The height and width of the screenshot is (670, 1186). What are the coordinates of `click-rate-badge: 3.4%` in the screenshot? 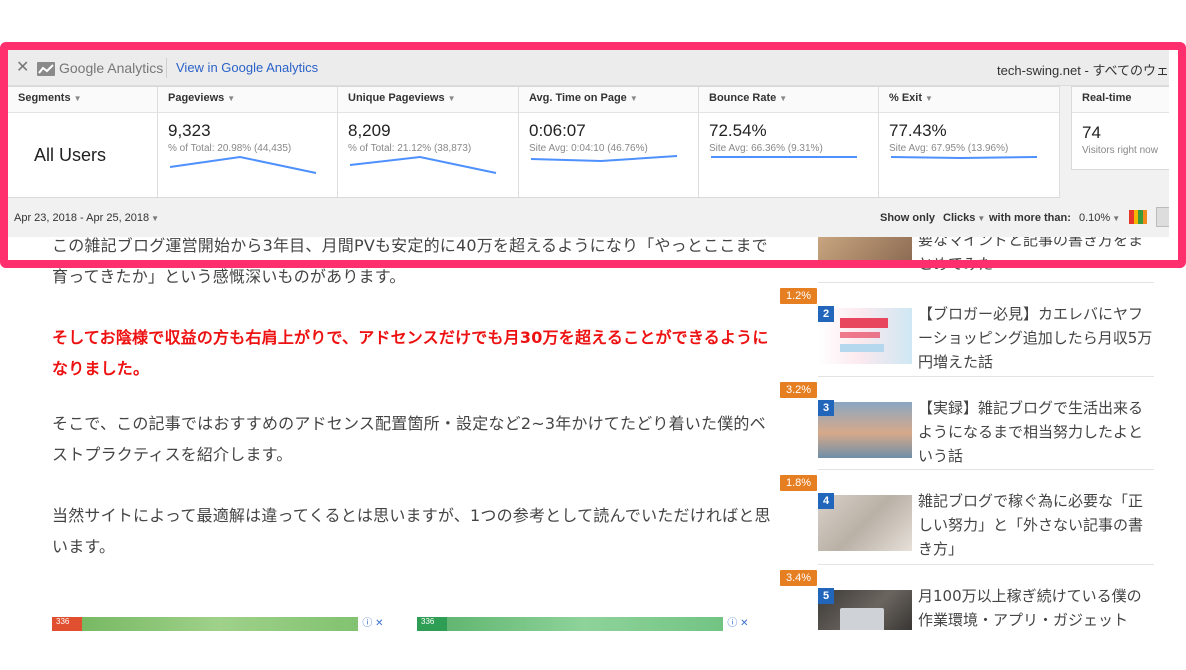 It's located at (799, 578).